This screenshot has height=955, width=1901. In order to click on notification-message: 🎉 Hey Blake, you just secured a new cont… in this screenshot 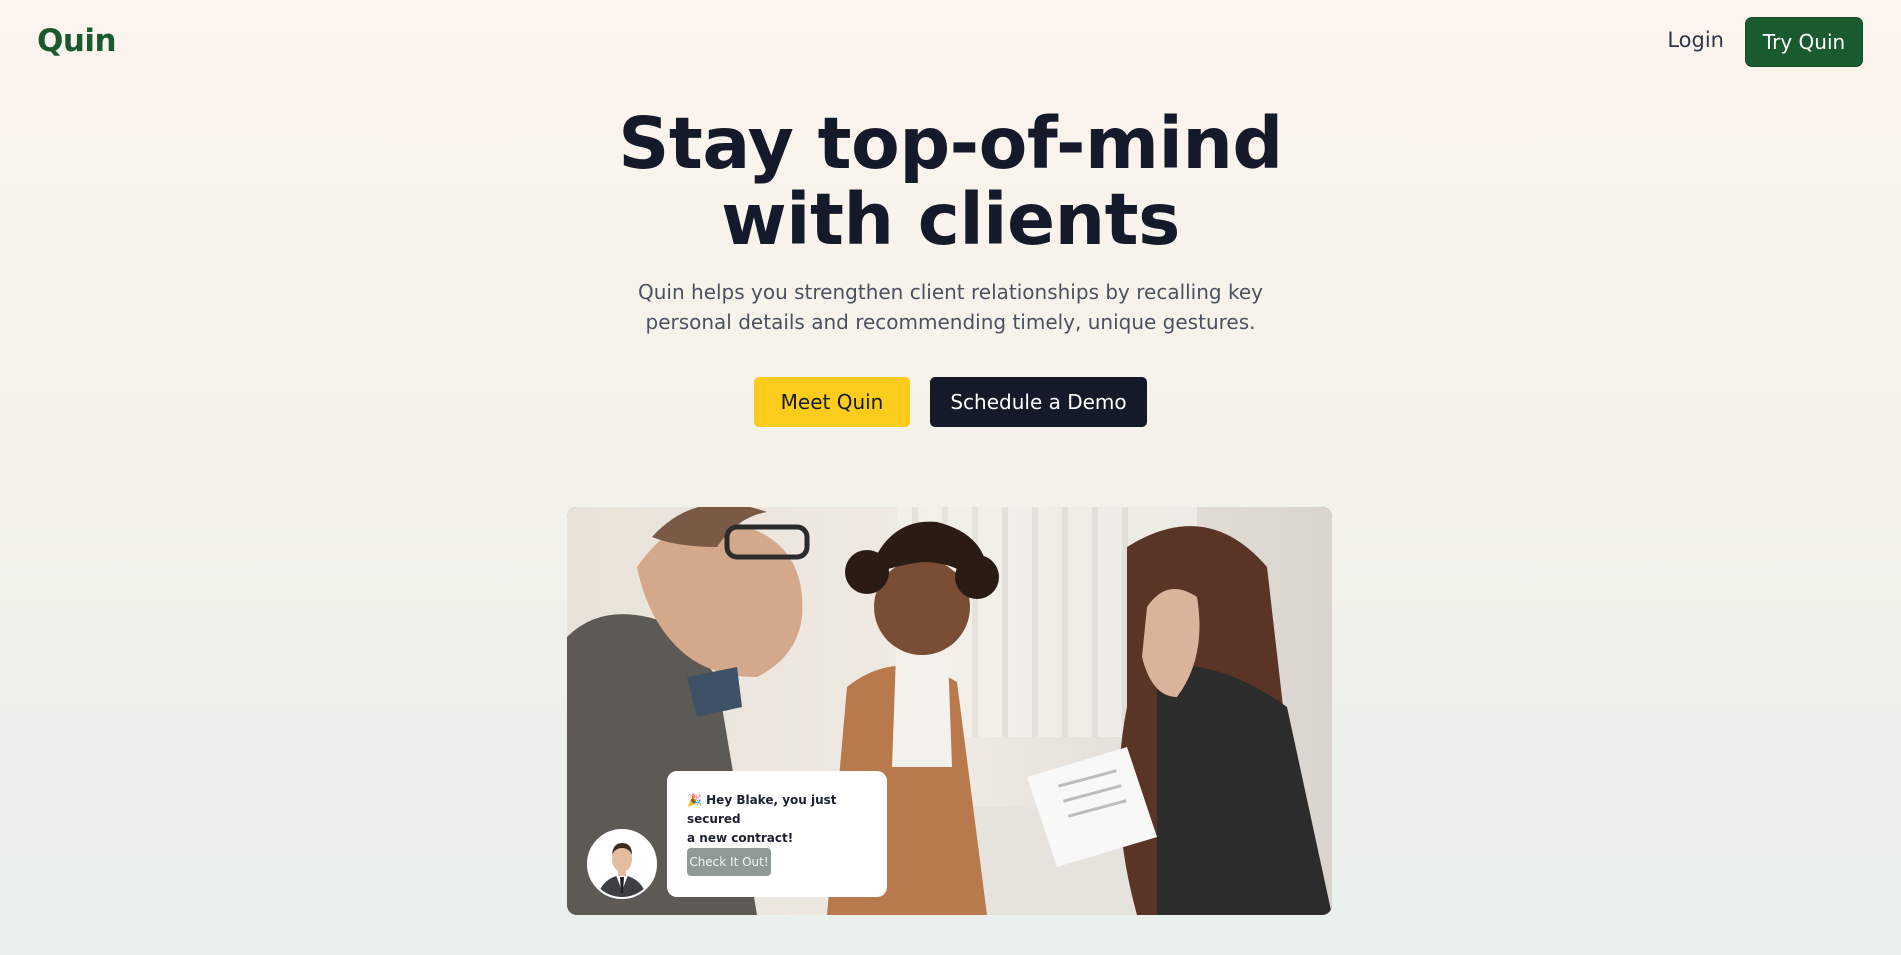, I will do `click(777, 819)`.